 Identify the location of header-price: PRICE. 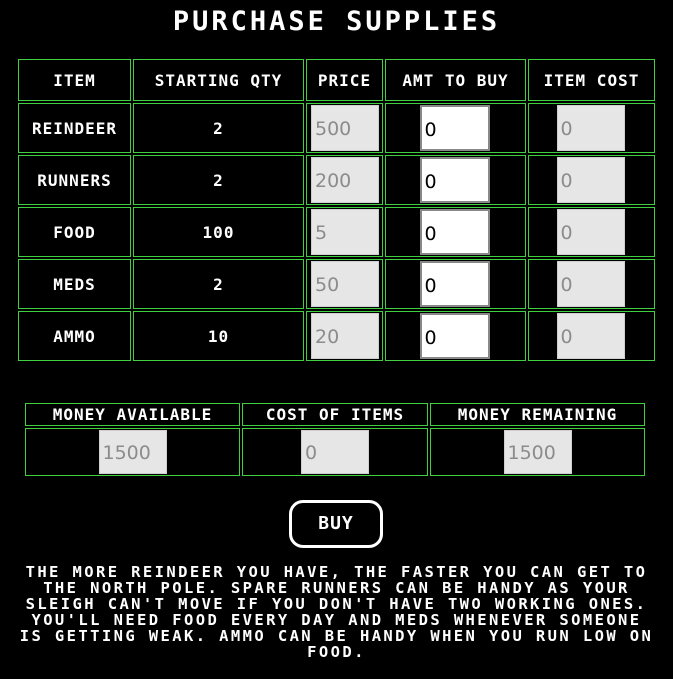
(344, 80).